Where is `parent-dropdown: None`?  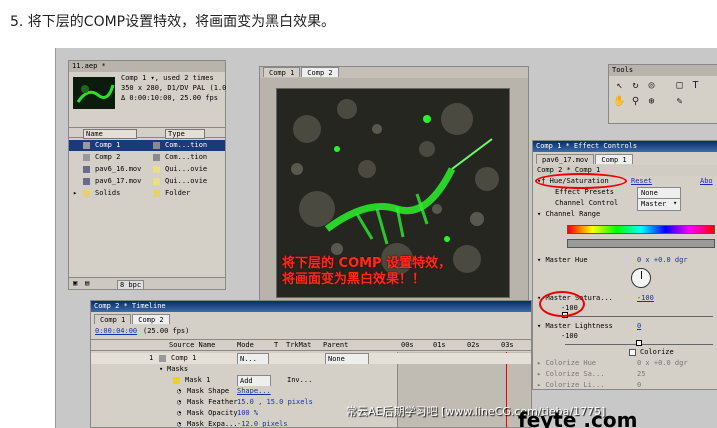 parent-dropdown: None is located at coordinates (347, 358).